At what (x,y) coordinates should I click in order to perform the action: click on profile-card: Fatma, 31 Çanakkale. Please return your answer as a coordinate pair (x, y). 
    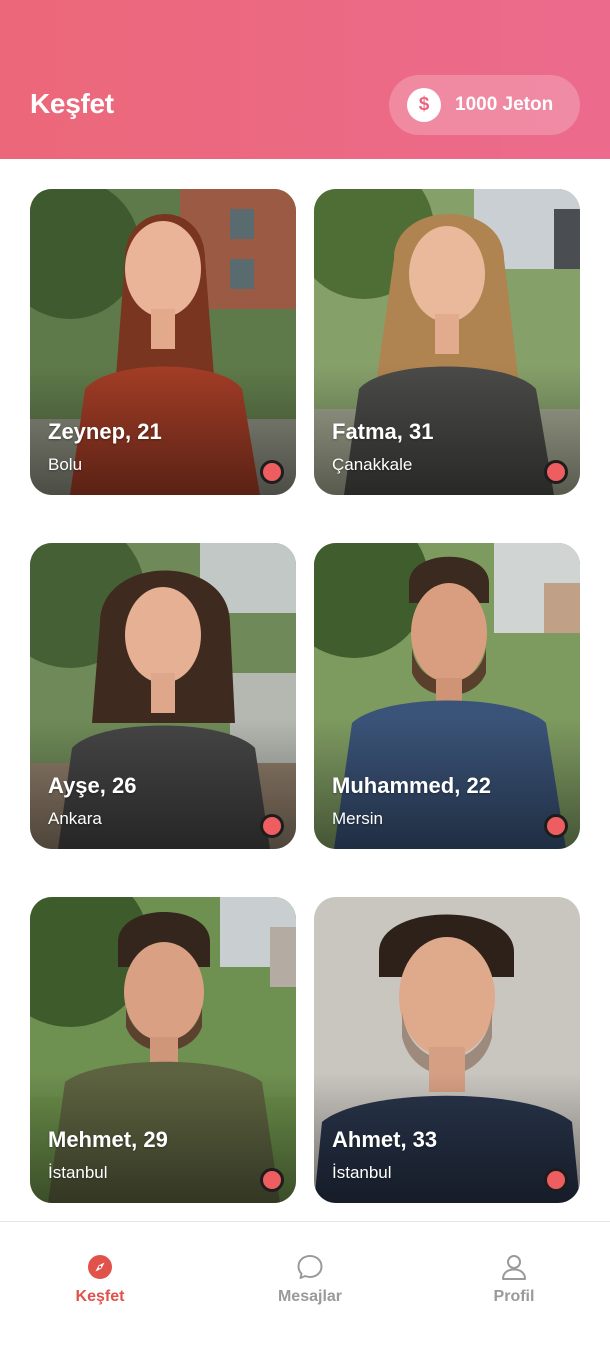
    Looking at the image, I should click on (447, 342).